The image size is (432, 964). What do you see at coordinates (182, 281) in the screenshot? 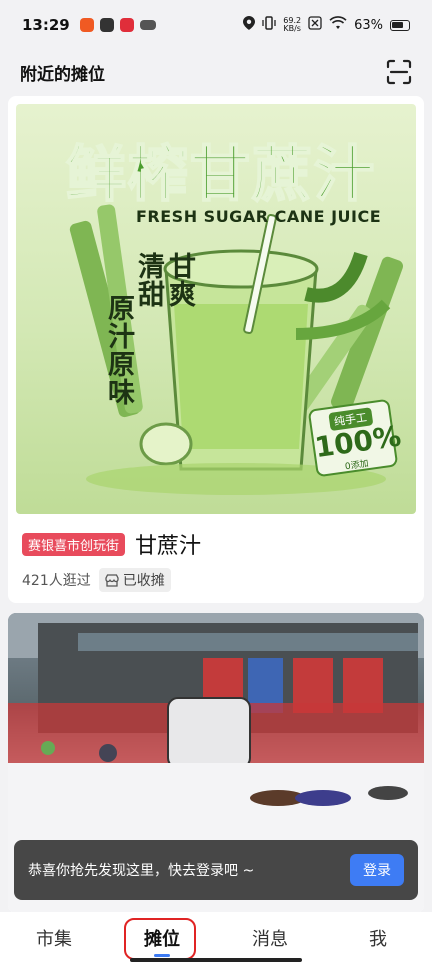
I see `poster-slogan-2: 甘爽` at bounding box center [182, 281].